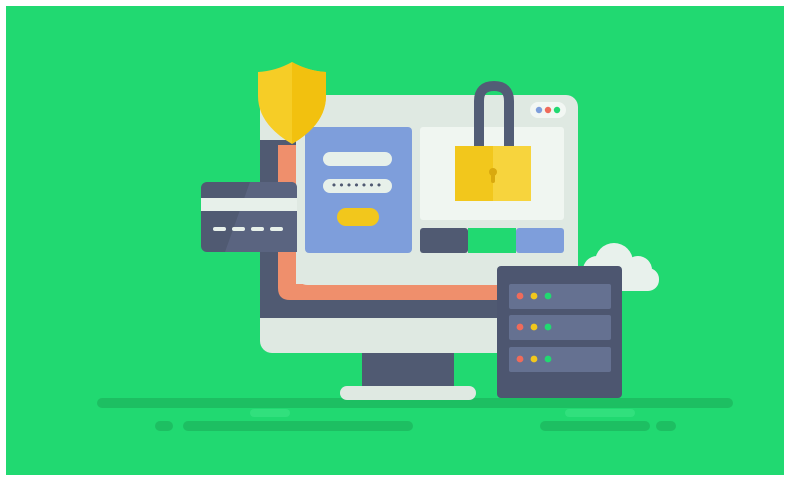 This screenshot has height=479, width=790. Describe the element at coordinates (358, 217) in the screenshot. I see `login-button` at that location.